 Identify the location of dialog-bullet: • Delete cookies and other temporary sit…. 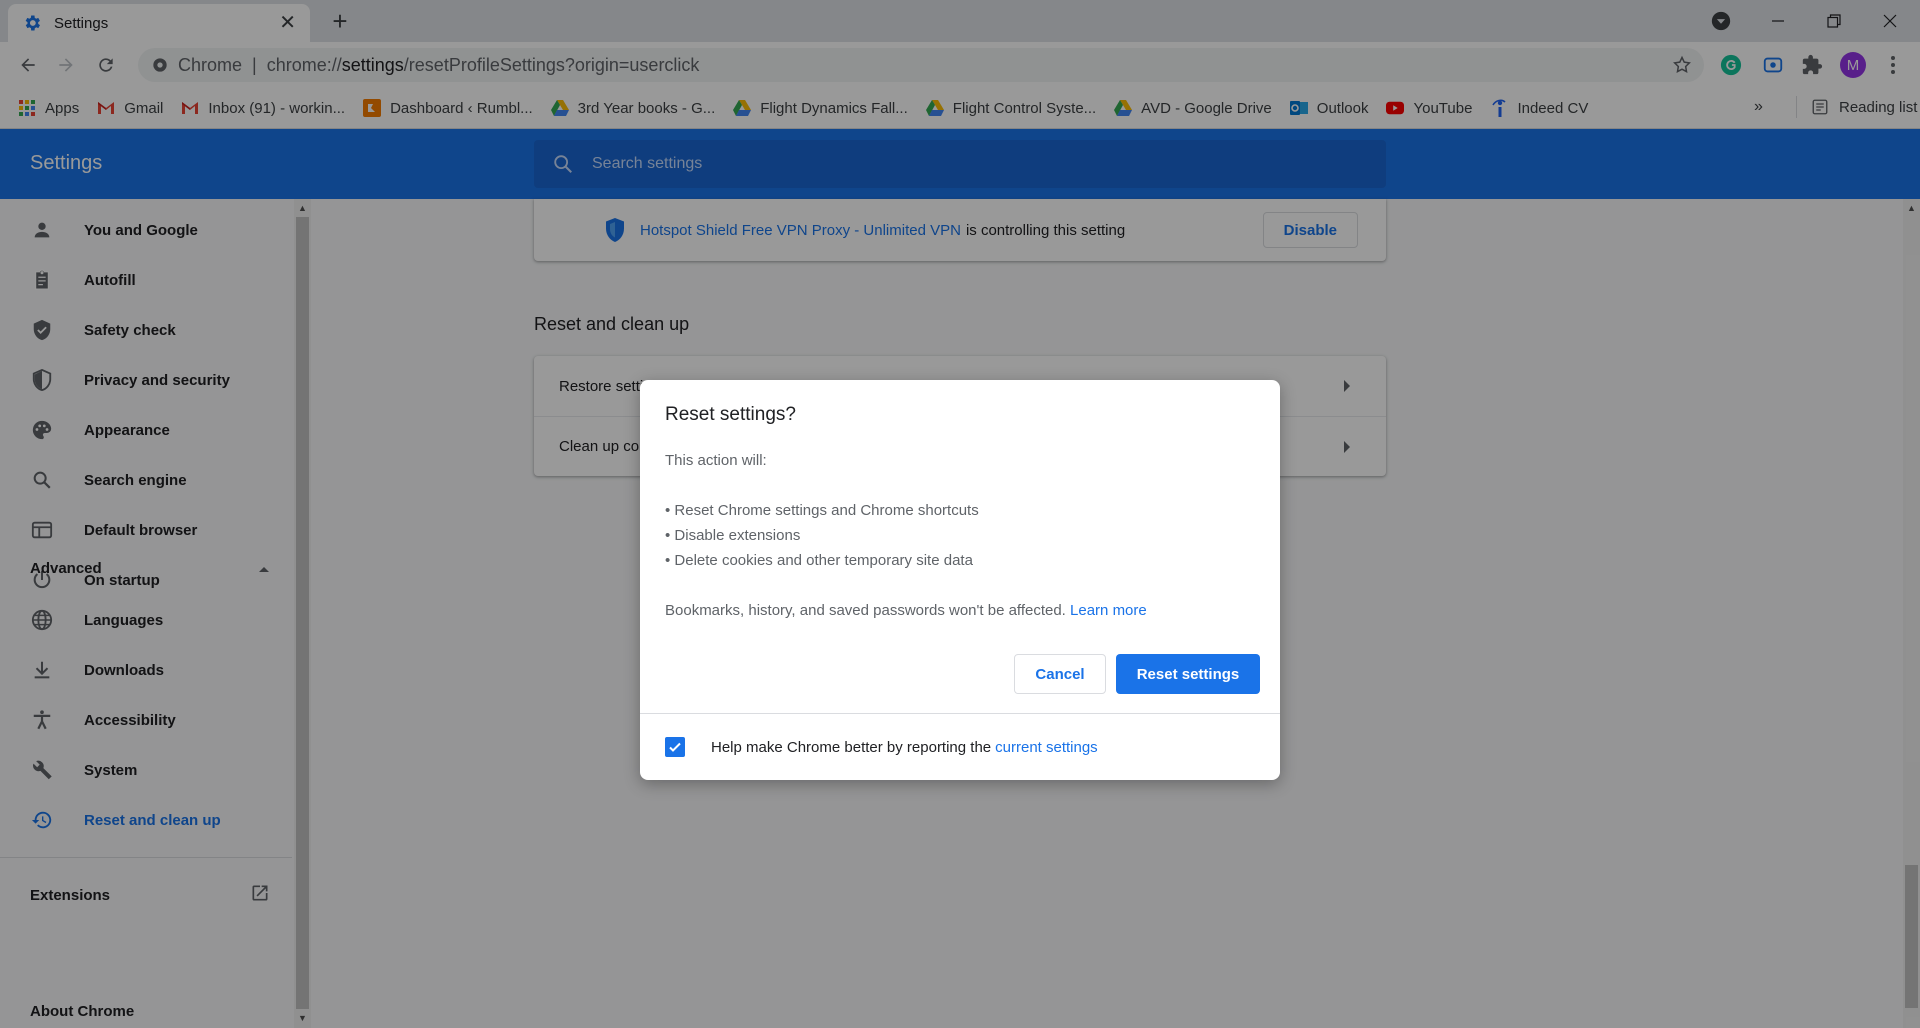
(819, 560).